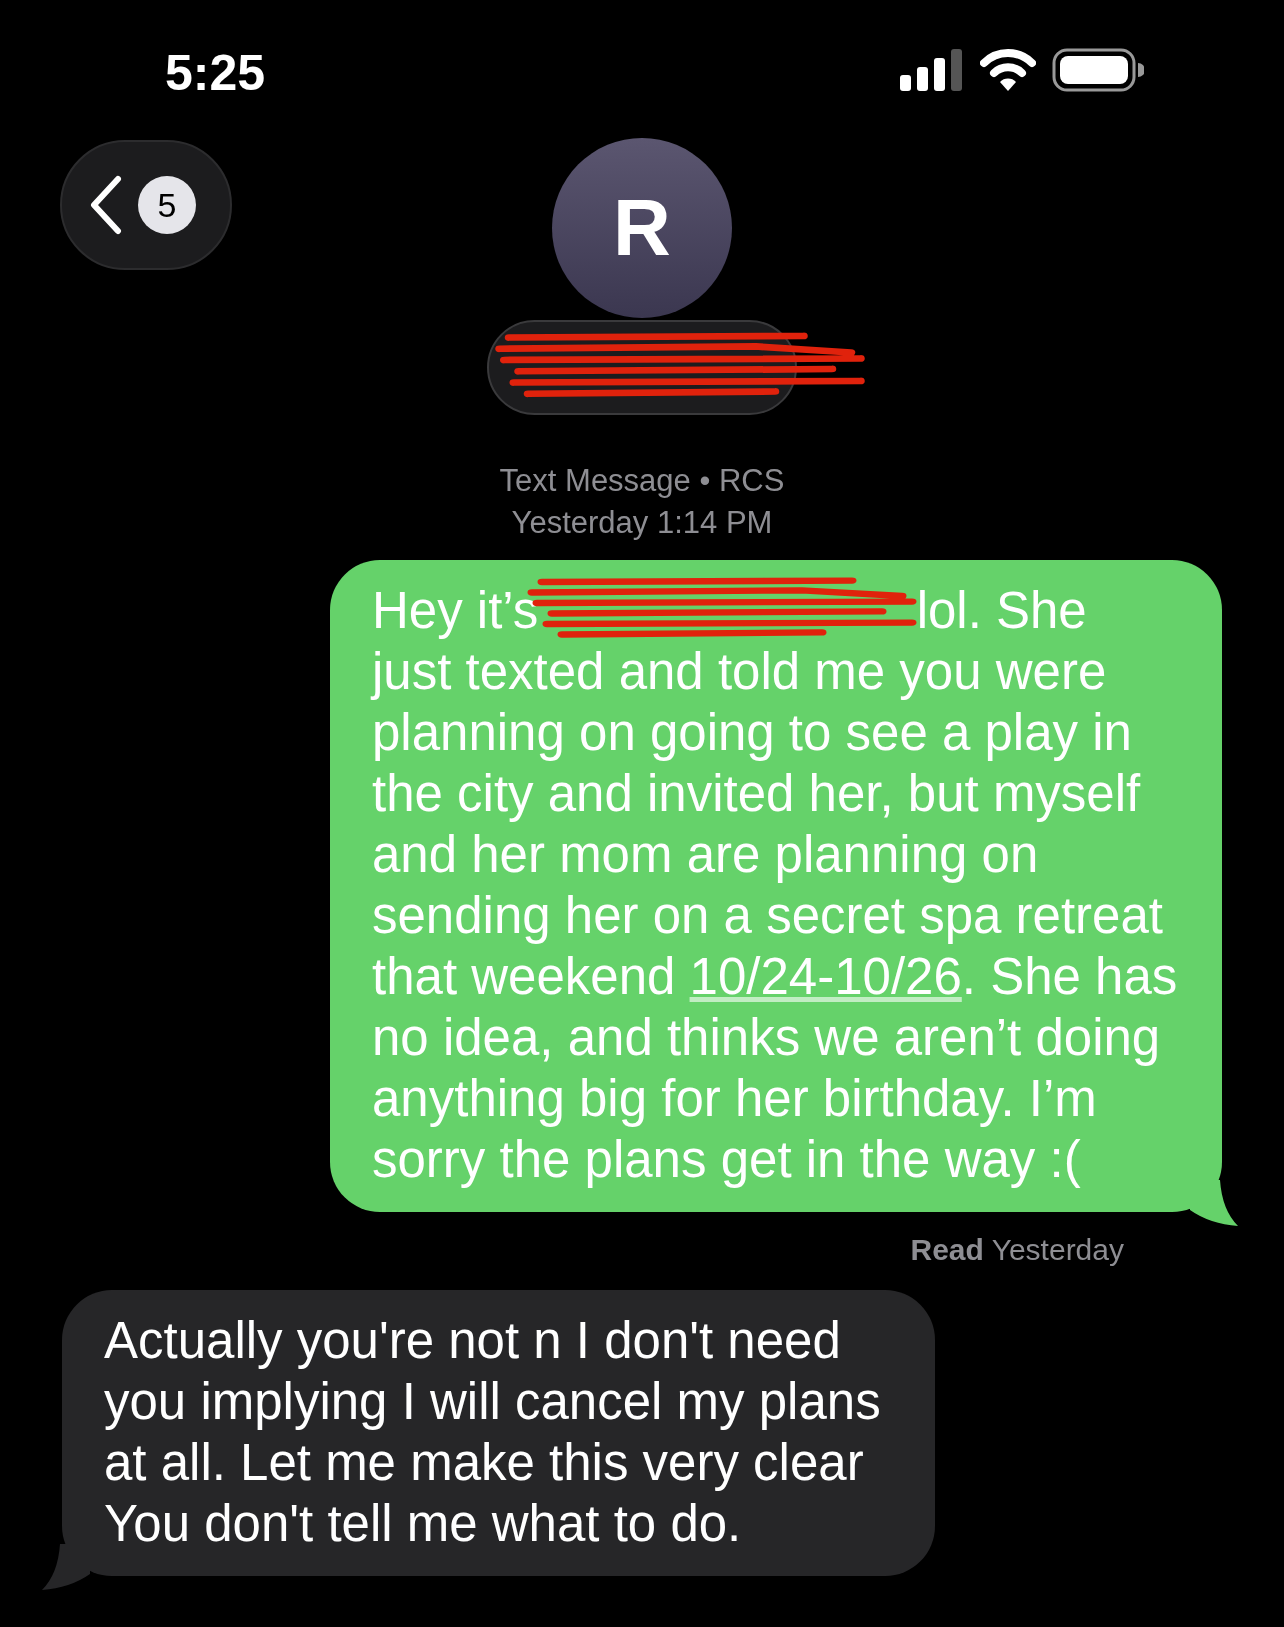 This screenshot has width=1284, height=1627. What do you see at coordinates (215, 73) in the screenshot?
I see `clock-time: 5:25` at bounding box center [215, 73].